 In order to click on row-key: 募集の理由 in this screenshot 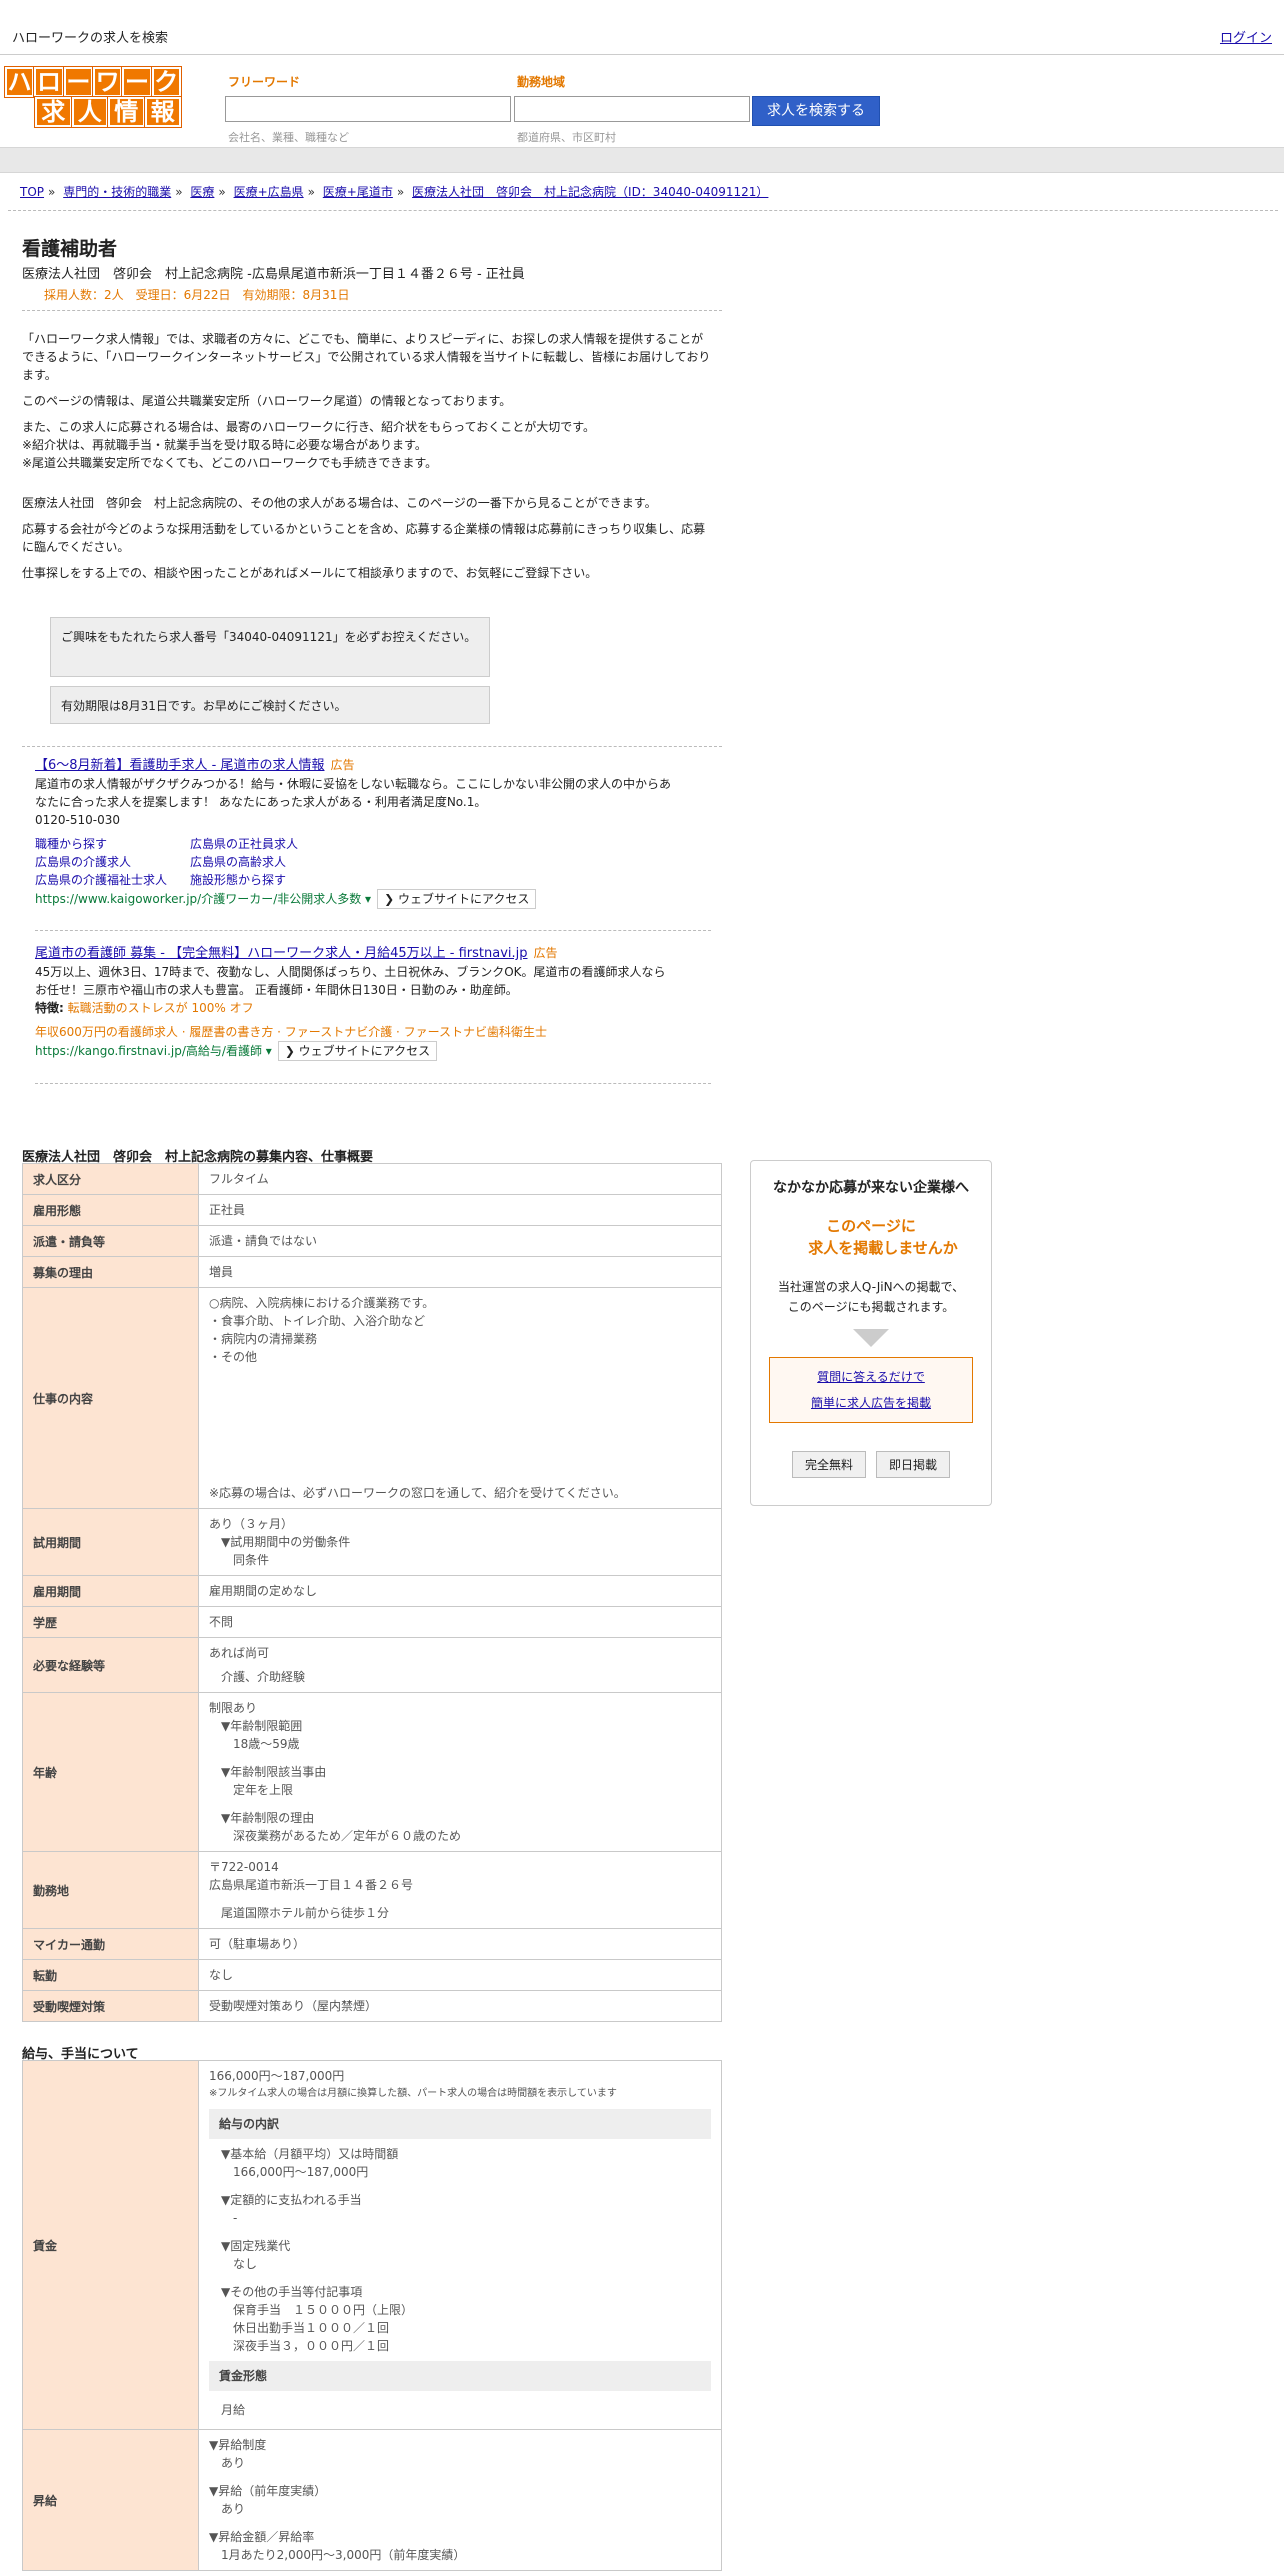, I will do `click(110, 1272)`.